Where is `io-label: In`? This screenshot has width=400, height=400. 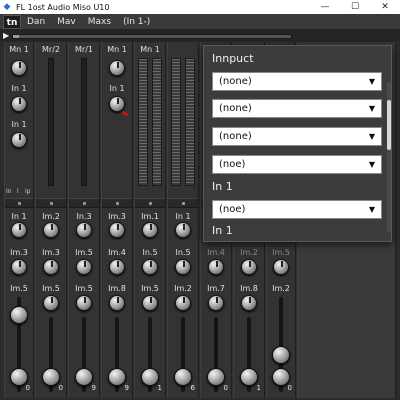 io-label: In is located at coordinates (9, 191).